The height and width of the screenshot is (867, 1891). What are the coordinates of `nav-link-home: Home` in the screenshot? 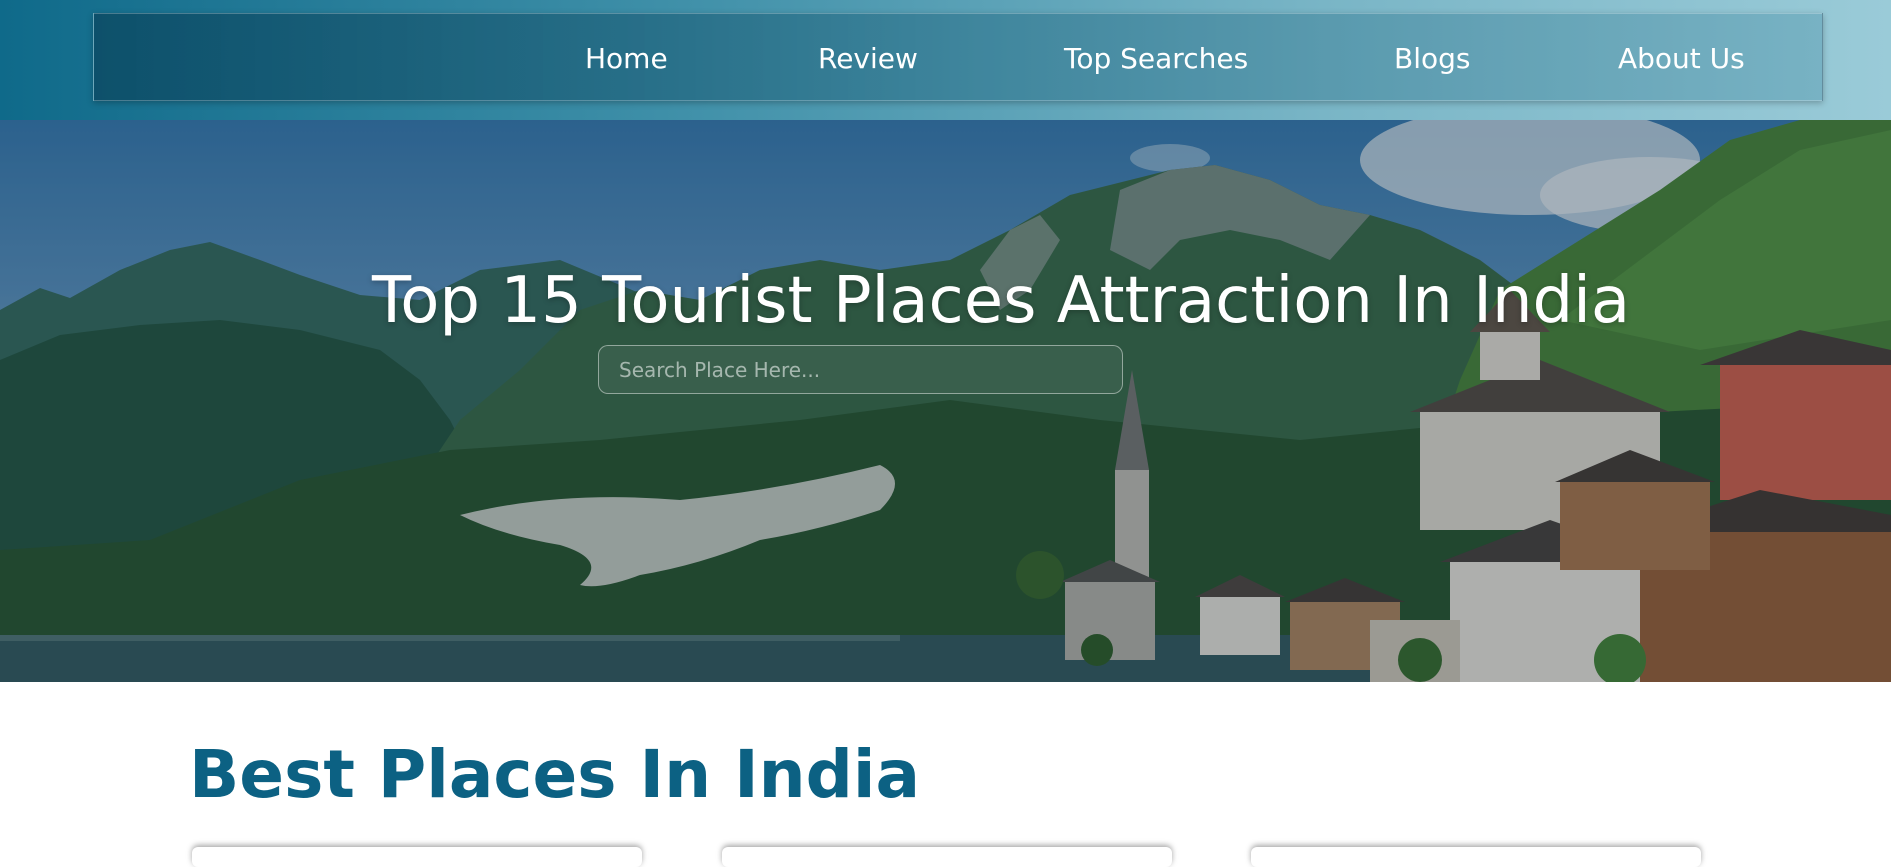 It's located at (626, 59).